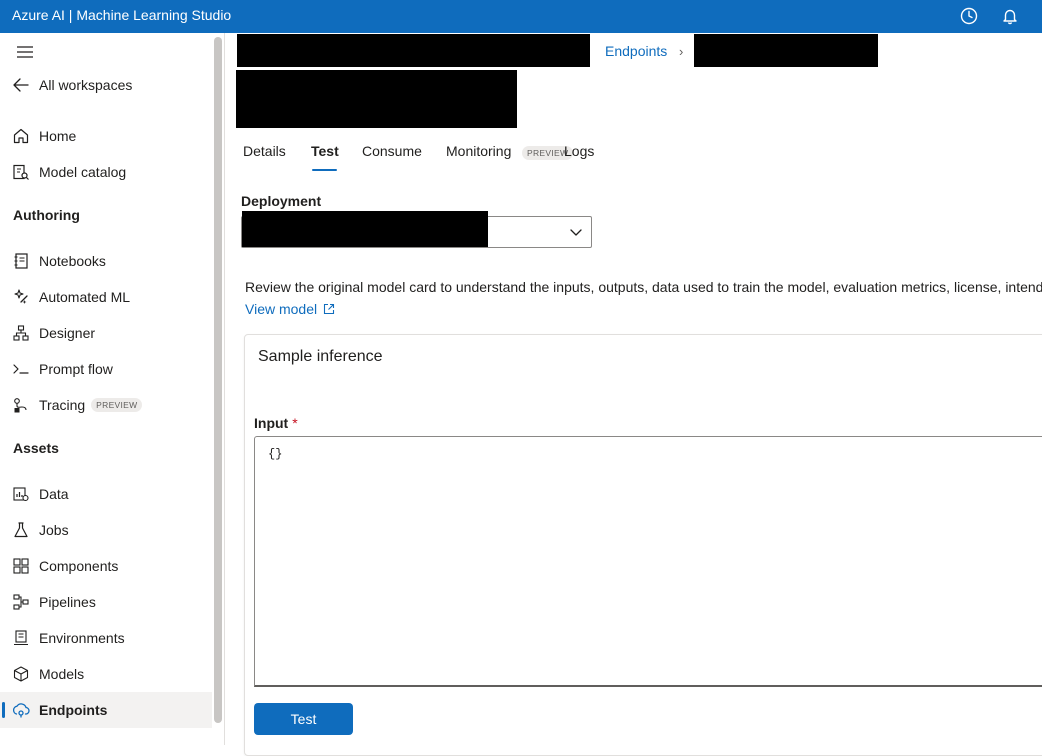  What do you see at coordinates (218, 380) in the screenshot?
I see `scrollbar-thumb` at bounding box center [218, 380].